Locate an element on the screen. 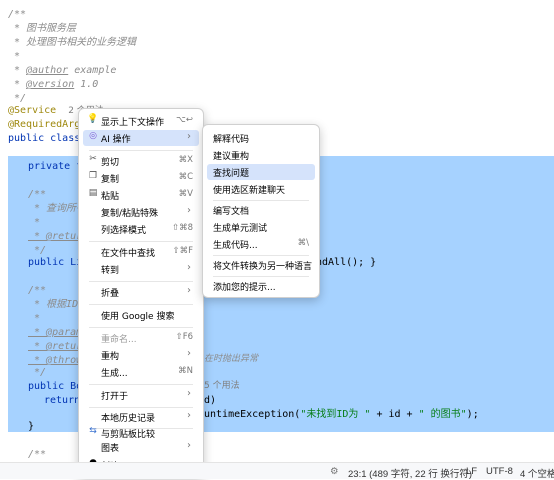 Image resolution: width=554 pixels, height=480 pixels. menu-item-label: 本地历史记录 is located at coordinates (128, 419).